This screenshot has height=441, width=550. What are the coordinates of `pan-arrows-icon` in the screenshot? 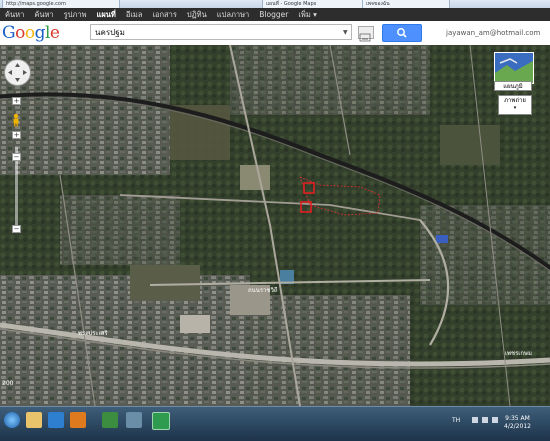 It's located at (17, 72).